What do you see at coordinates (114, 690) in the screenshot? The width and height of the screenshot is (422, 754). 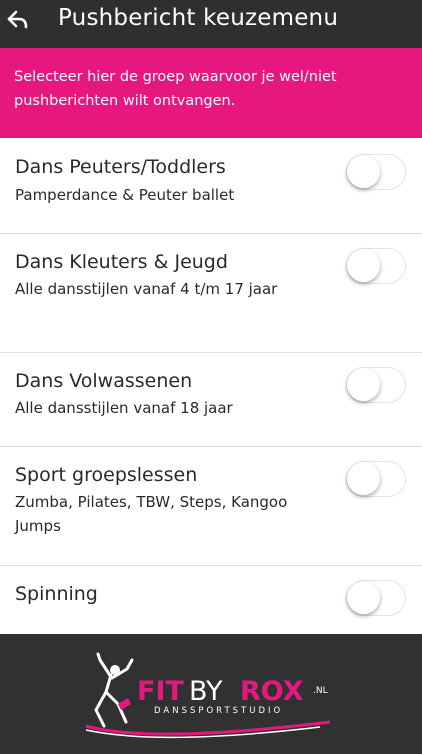 I see `dancer-icon` at bounding box center [114, 690].